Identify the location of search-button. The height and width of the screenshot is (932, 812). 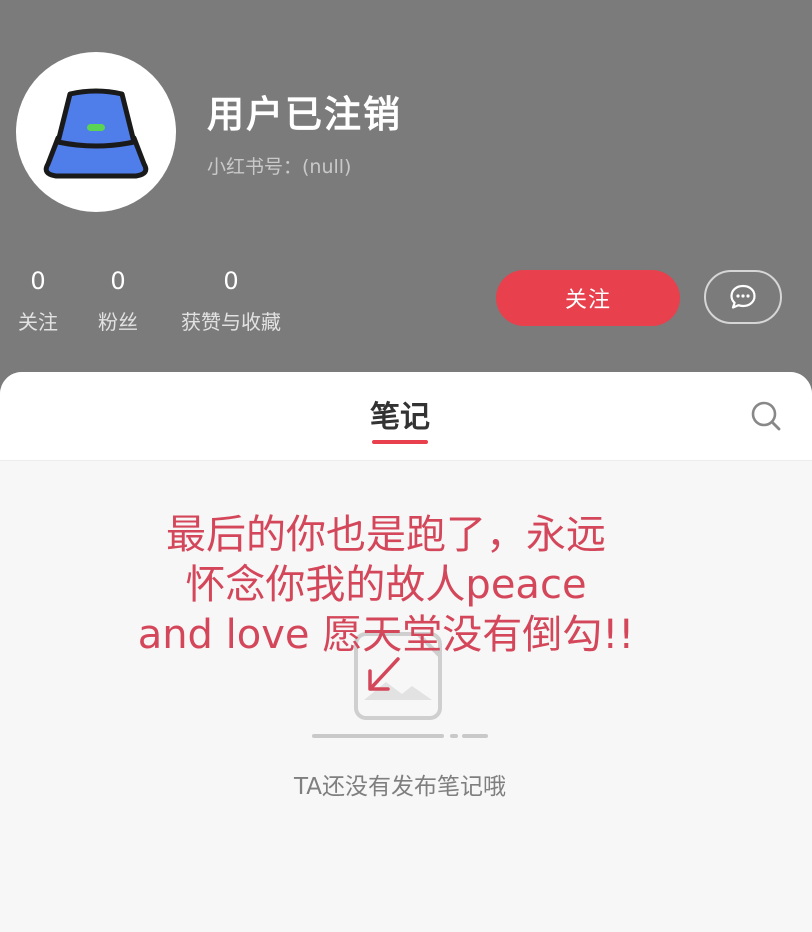
(766, 418).